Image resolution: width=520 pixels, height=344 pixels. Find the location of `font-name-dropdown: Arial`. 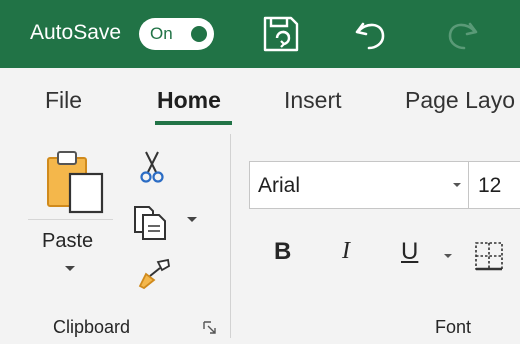

font-name-dropdown: Arial is located at coordinates (359, 185).